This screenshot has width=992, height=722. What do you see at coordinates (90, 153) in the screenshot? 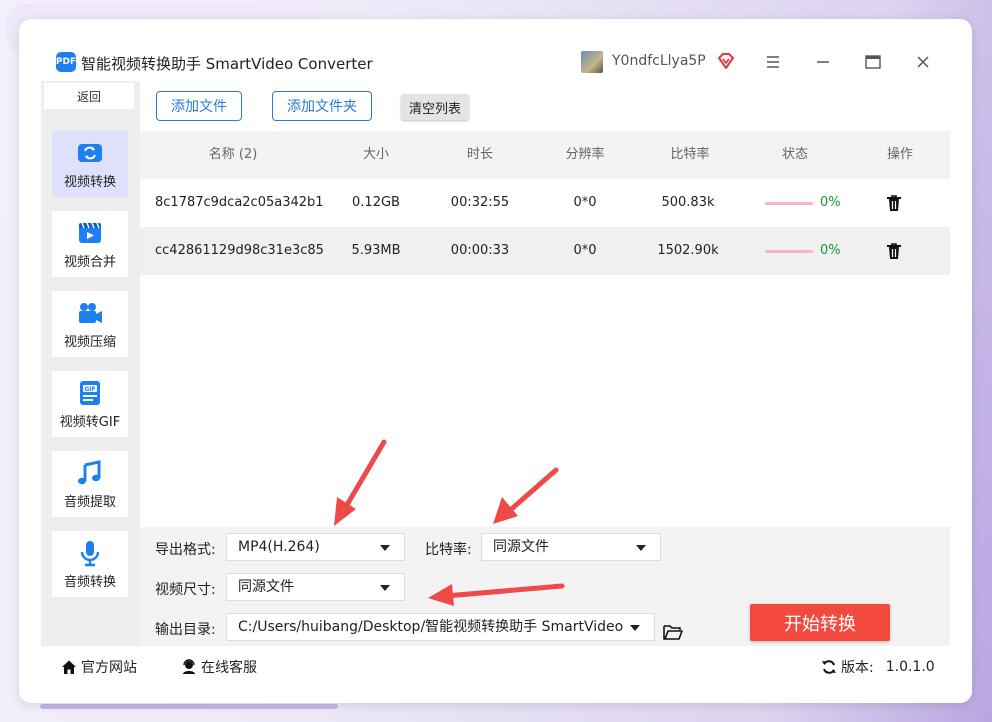
I see `video-convert-icon` at bounding box center [90, 153].